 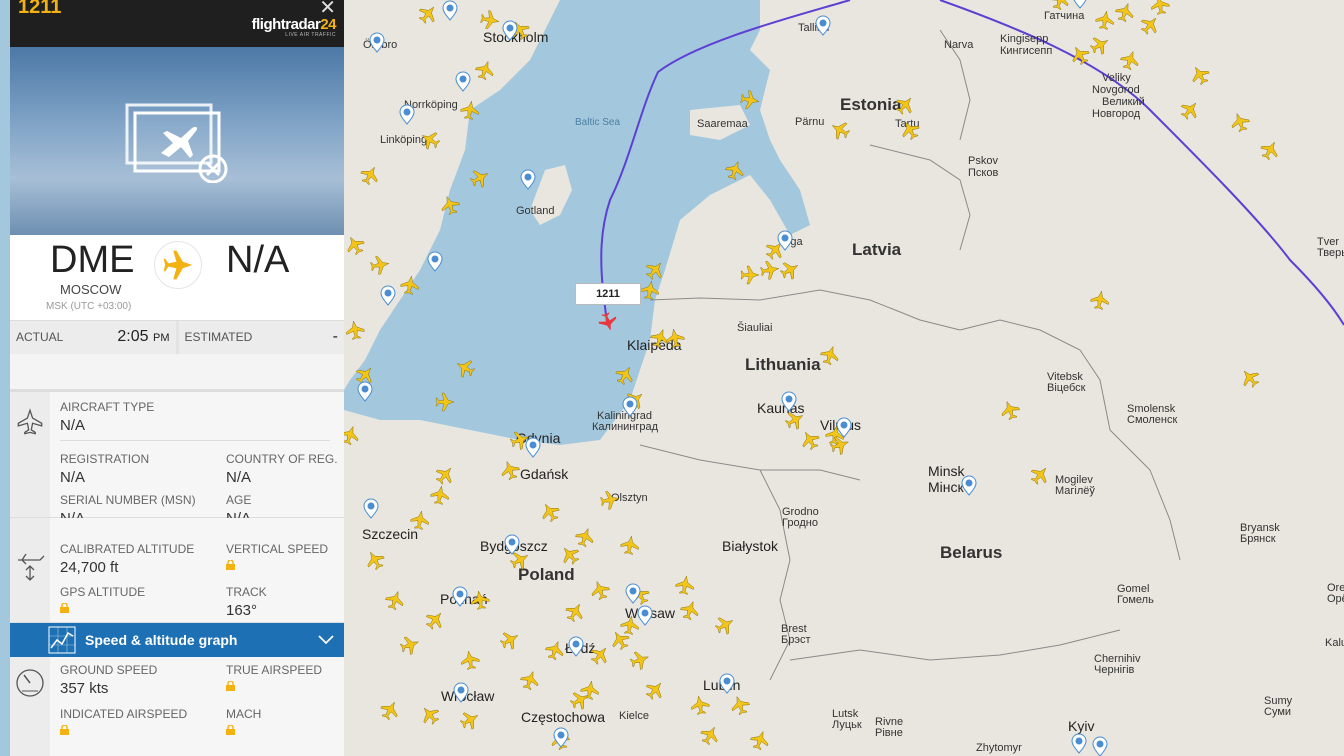 What do you see at coordinates (108, 680) in the screenshot?
I see `ground-speed-field: GROUND SPEED 357 kts` at bounding box center [108, 680].